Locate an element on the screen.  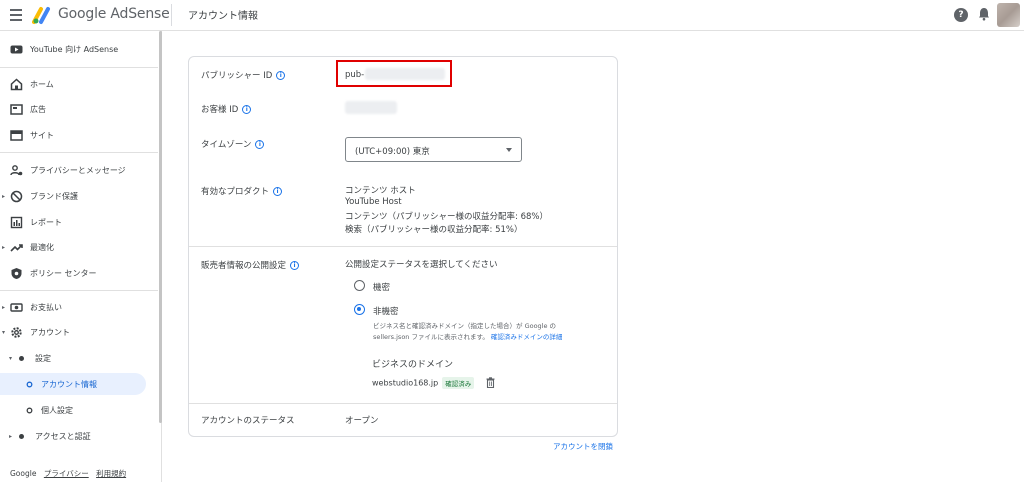
label-text: タイムゾーン is located at coordinates (226, 145).